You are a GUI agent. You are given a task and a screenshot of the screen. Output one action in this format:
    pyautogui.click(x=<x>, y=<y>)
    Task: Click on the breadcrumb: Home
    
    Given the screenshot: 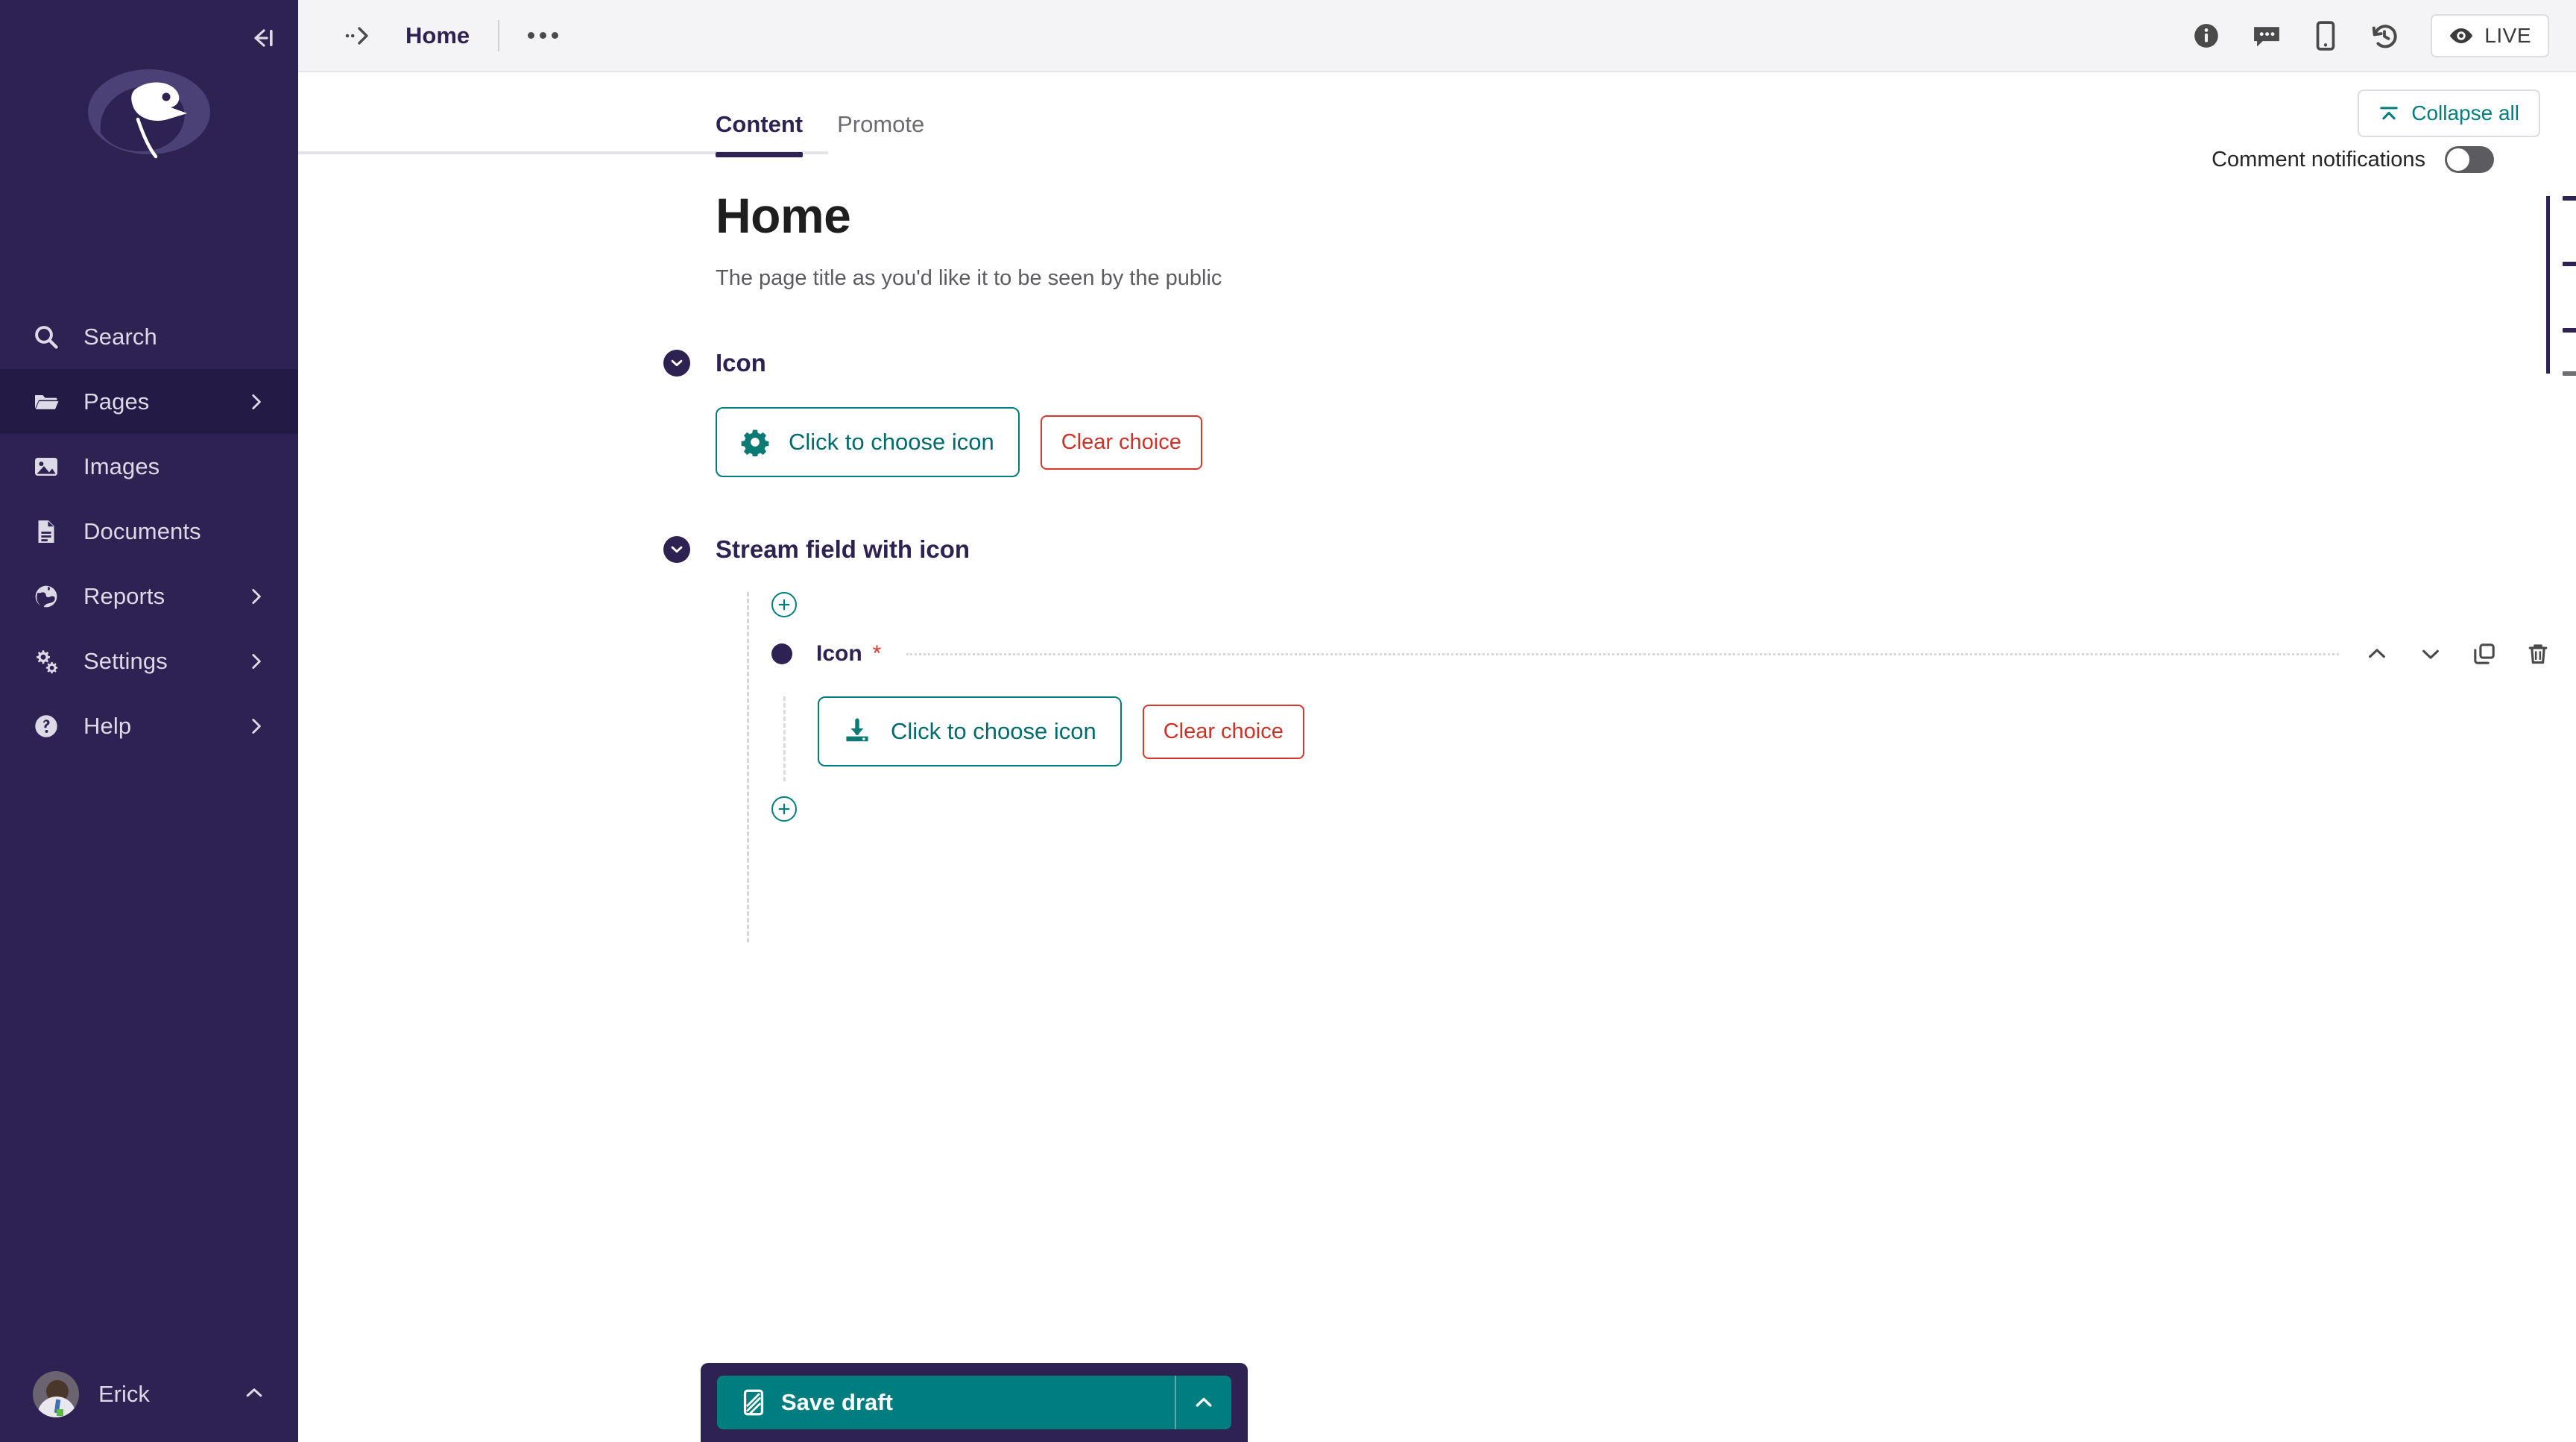 What is the action you would take?
    pyautogui.click(x=438, y=35)
    